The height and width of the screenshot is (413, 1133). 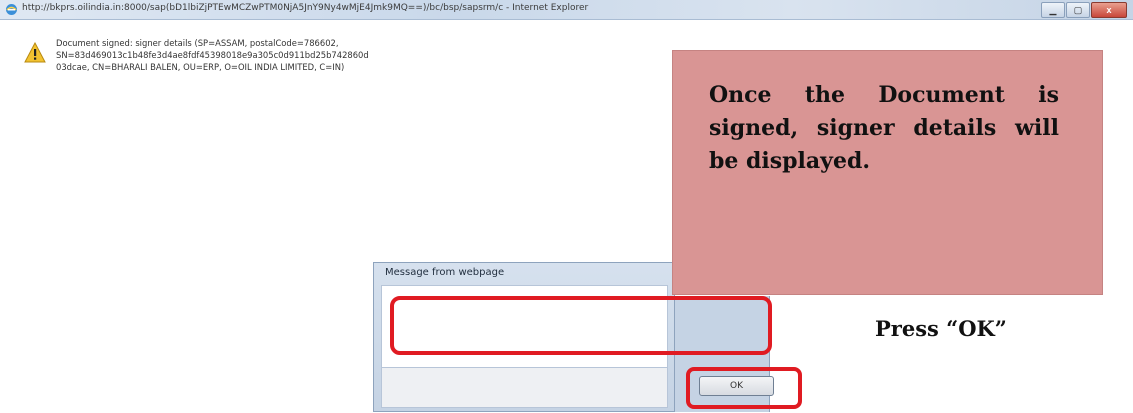 What do you see at coordinates (11, 9) in the screenshot?
I see `internet-explorer-icon` at bounding box center [11, 9].